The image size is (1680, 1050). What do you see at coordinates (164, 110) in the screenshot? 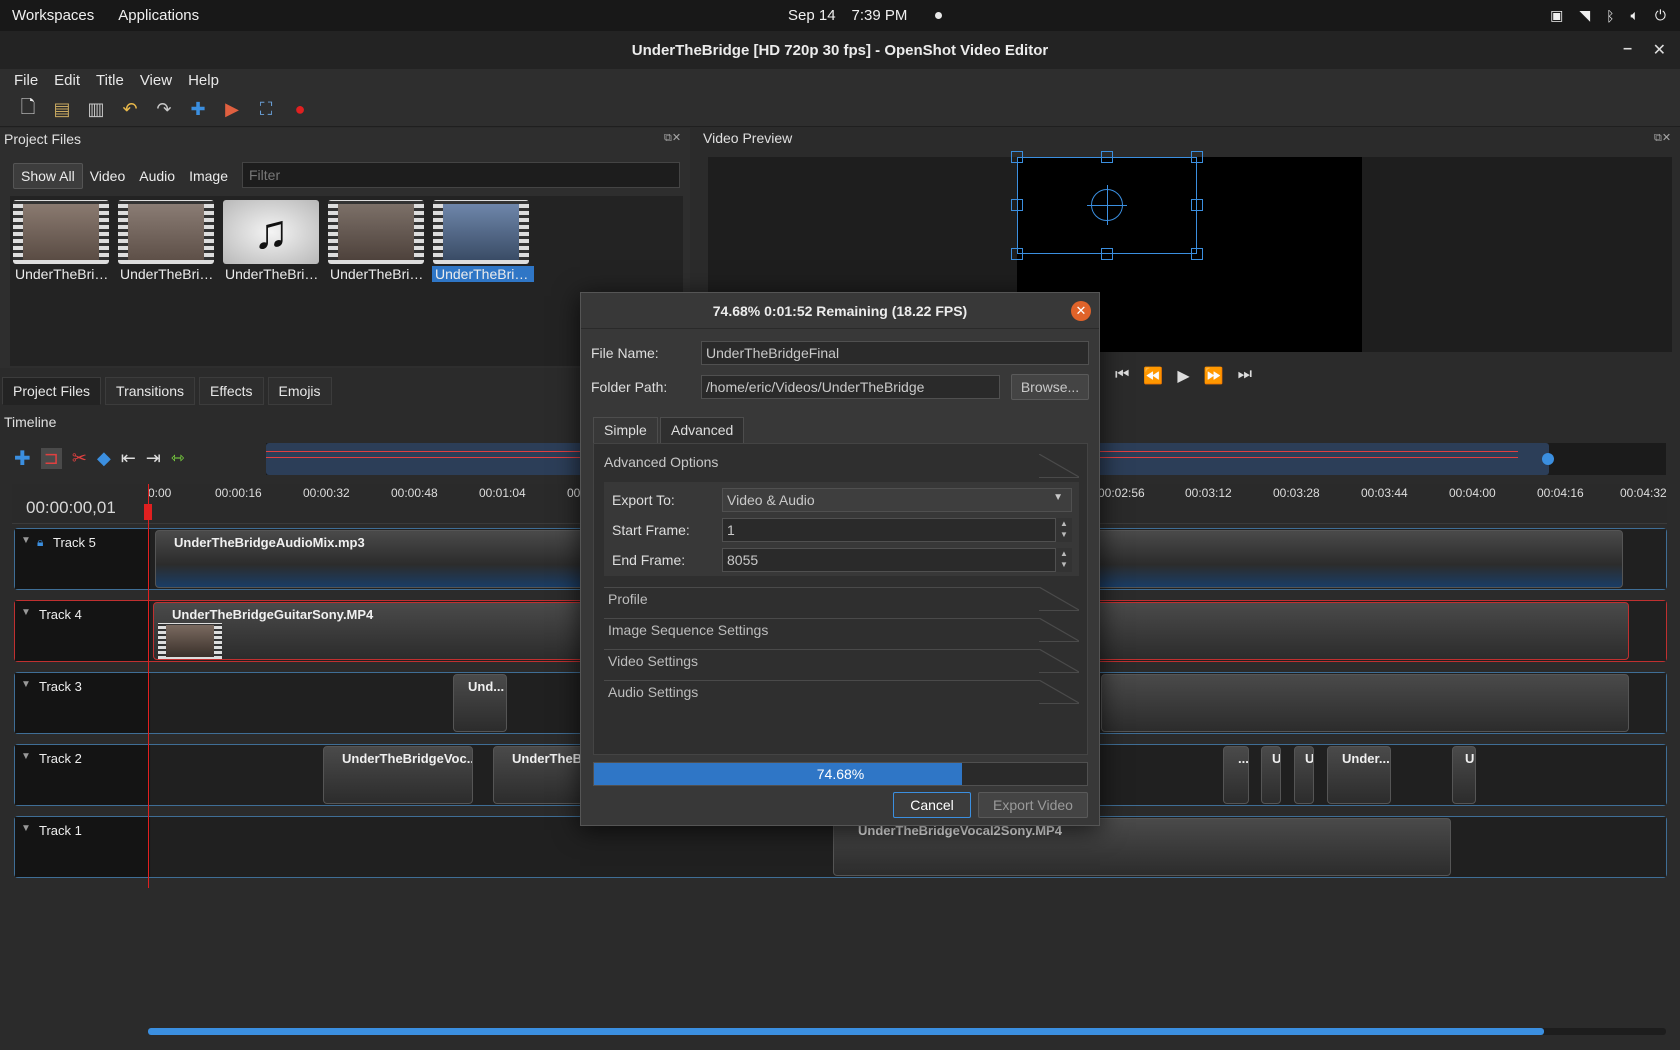
I see `redo-icon: ↷` at bounding box center [164, 110].